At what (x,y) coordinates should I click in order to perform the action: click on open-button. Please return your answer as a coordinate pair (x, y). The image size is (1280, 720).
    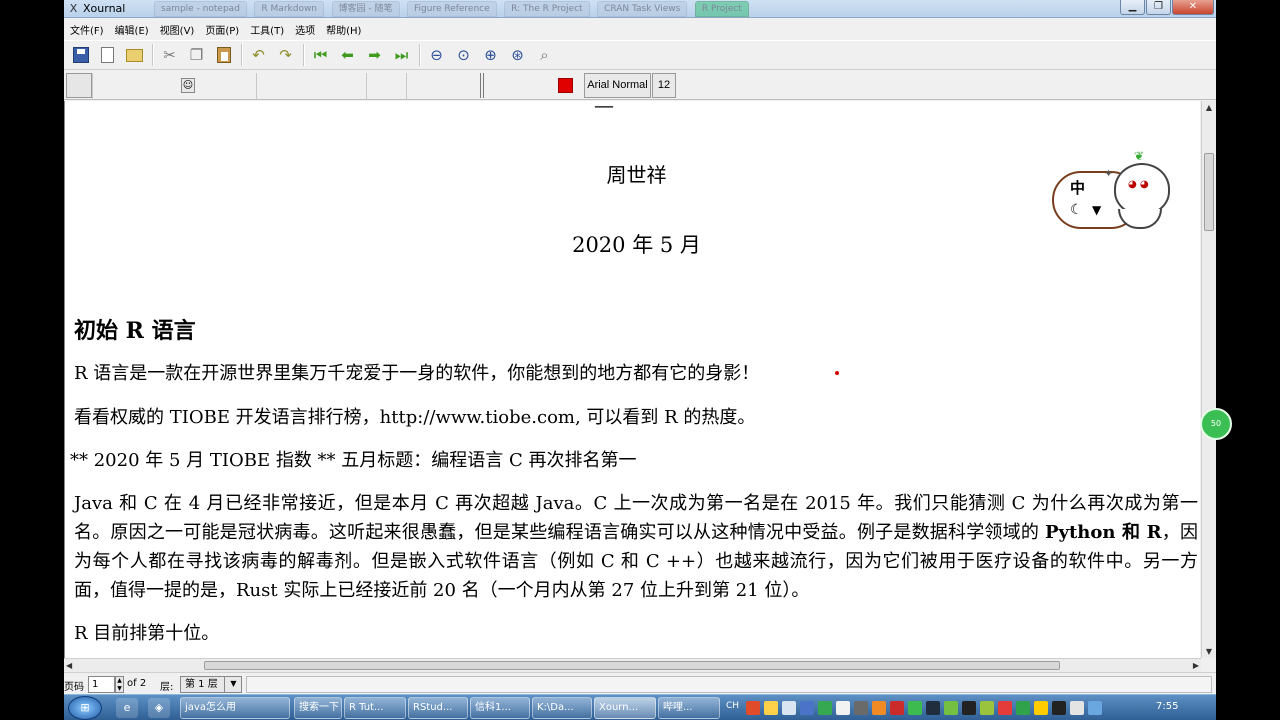
    Looking at the image, I should click on (134, 55).